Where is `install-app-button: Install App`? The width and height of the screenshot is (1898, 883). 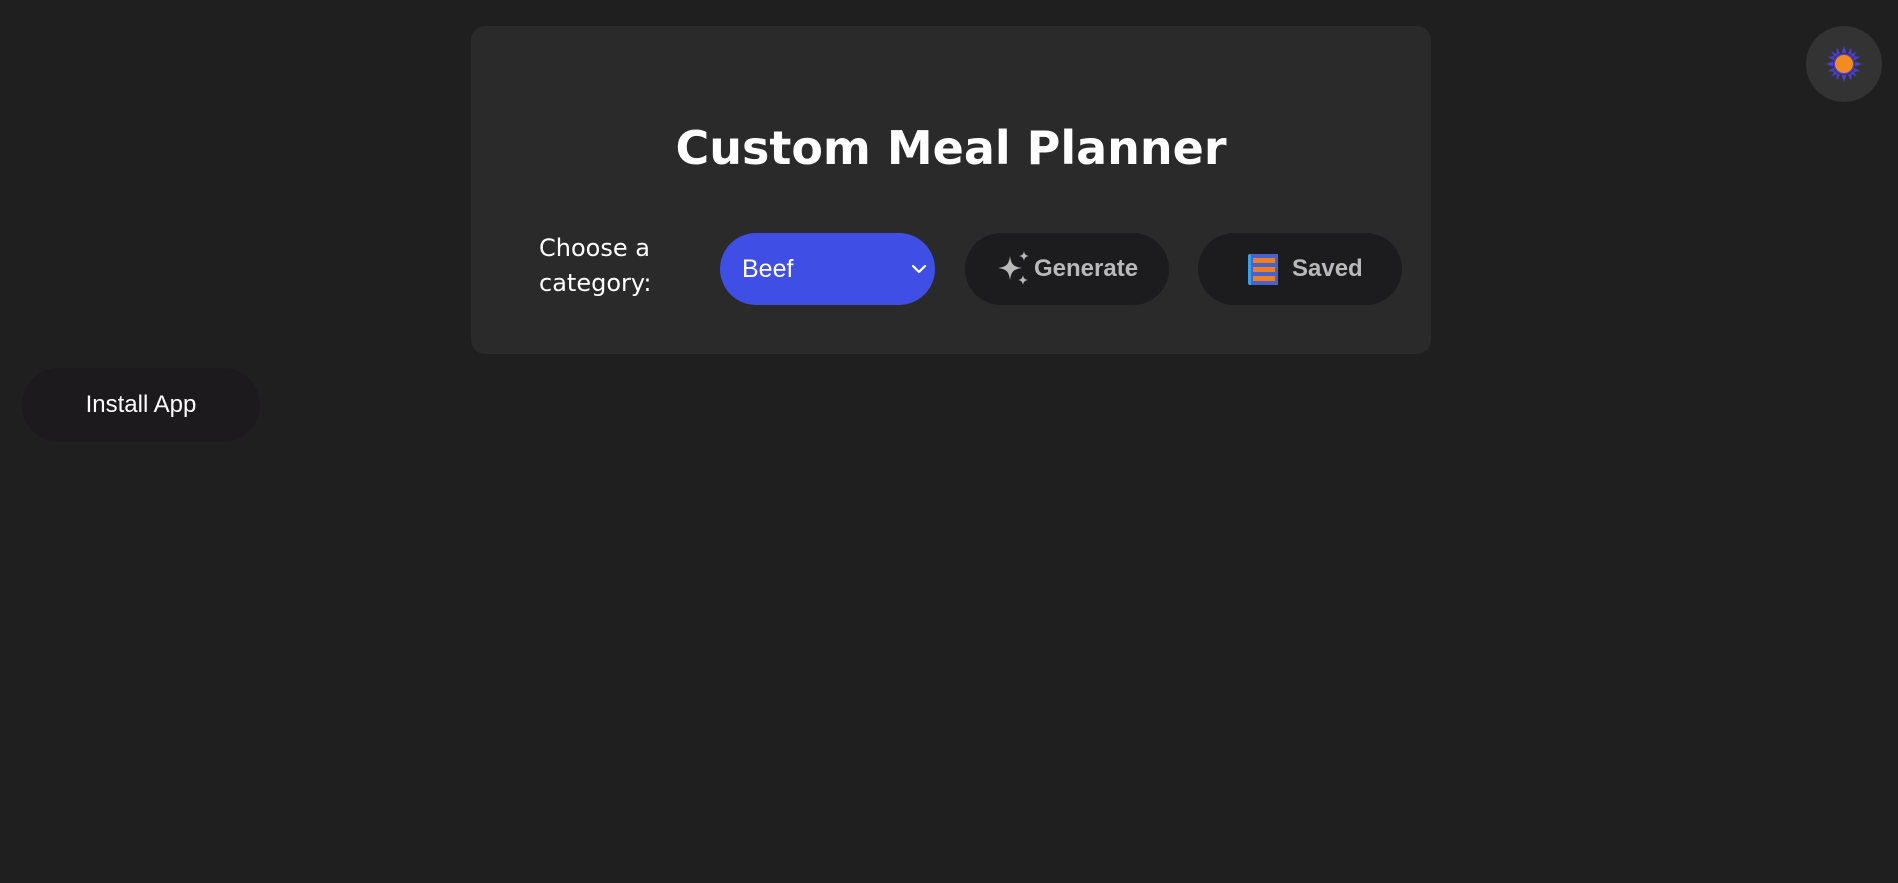
install-app-button: Install App is located at coordinates (141, 405).